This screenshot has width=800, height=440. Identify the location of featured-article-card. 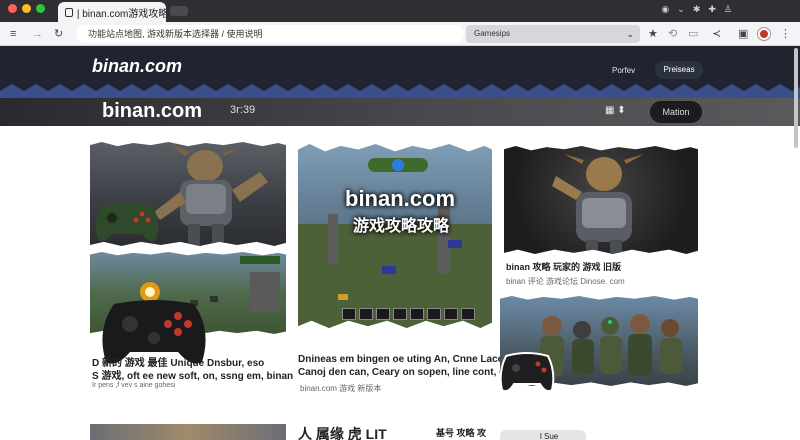
(395, 236).